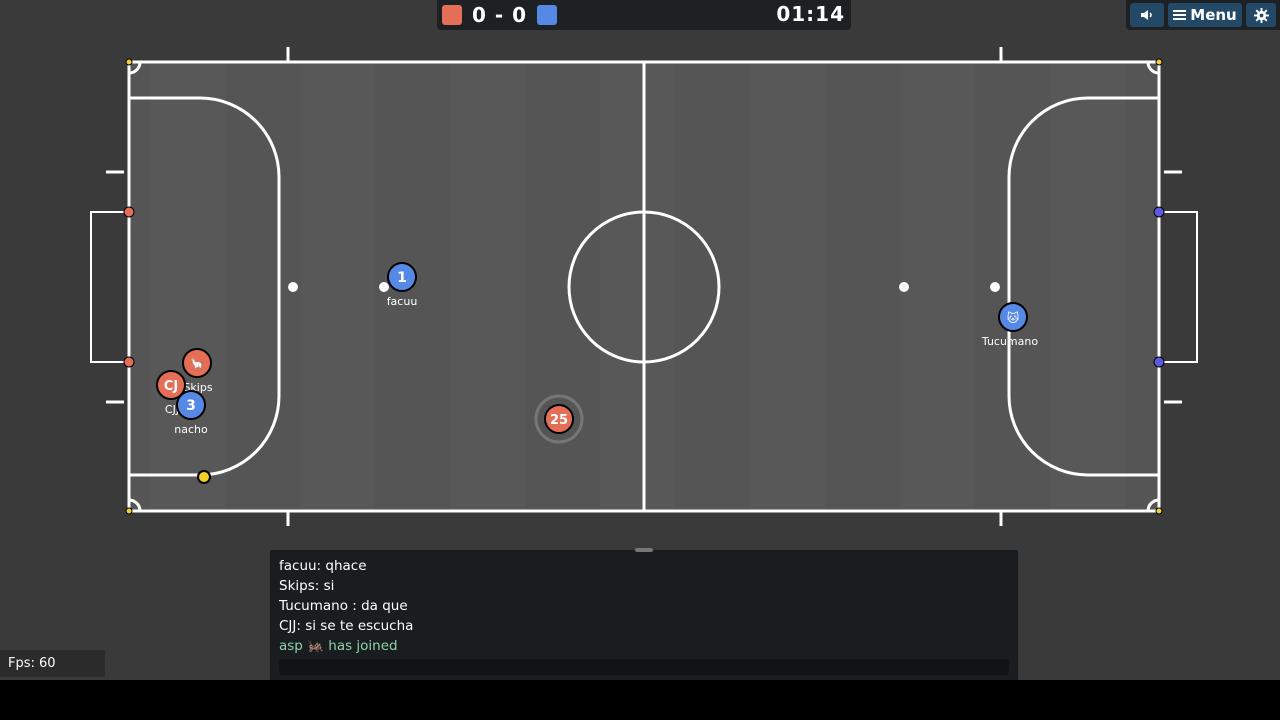 This screenshot has height=720, width=1280. Describe the element at coordinates (1009, 341) in the screenshot. I see `player-name: Tucumano` at that location.